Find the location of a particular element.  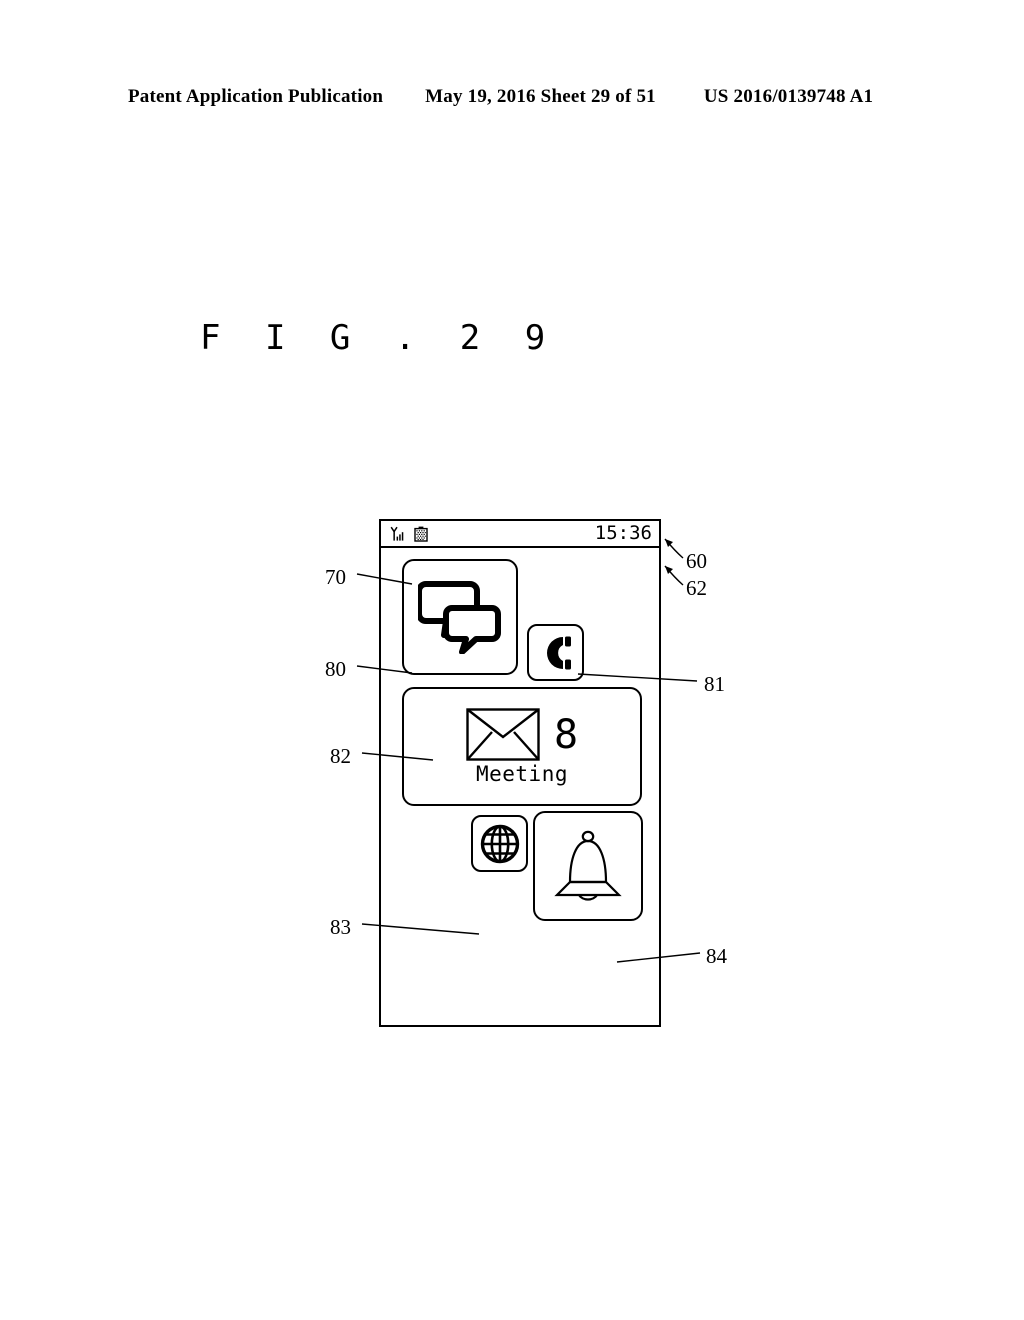

mail-tile-label: Meeting is located at coordinates (521, 774).